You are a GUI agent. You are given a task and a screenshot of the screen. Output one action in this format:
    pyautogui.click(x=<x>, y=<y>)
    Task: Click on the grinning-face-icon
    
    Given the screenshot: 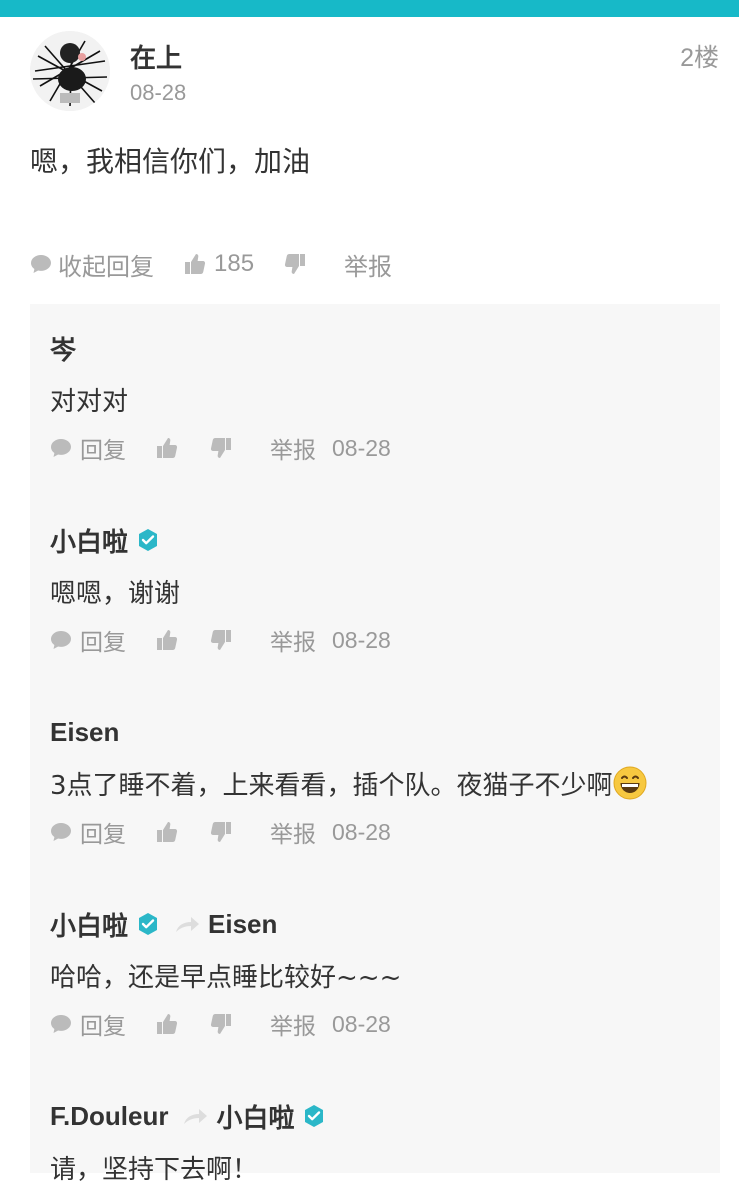 What is the action you would take?
    pyautogui.click(x=630, y=783)
    